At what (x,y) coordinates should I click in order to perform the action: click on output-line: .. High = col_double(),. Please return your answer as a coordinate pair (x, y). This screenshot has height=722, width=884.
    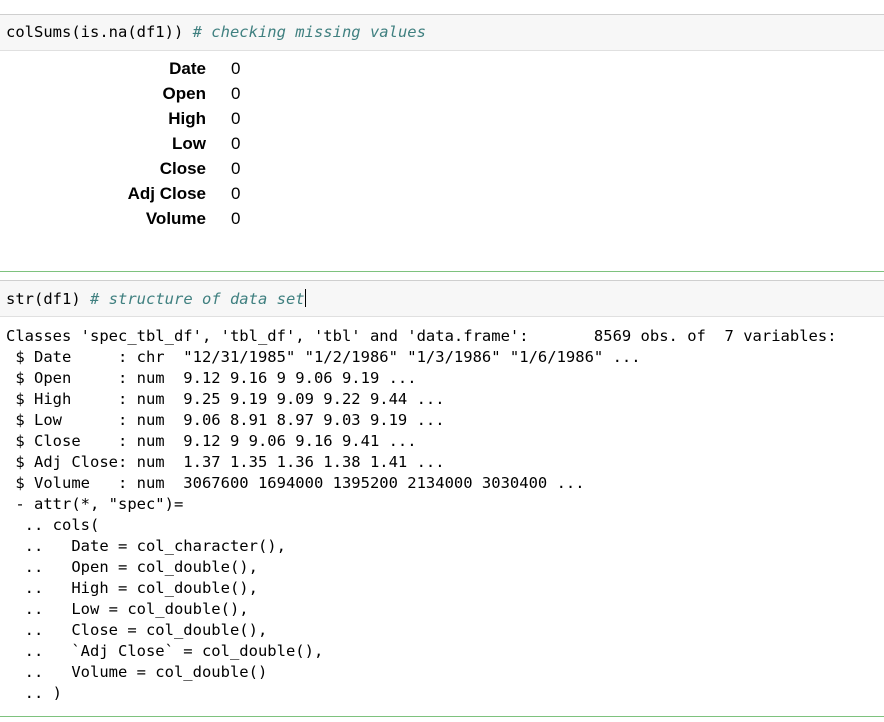
    Looking at the image, I should click on (132, 588).